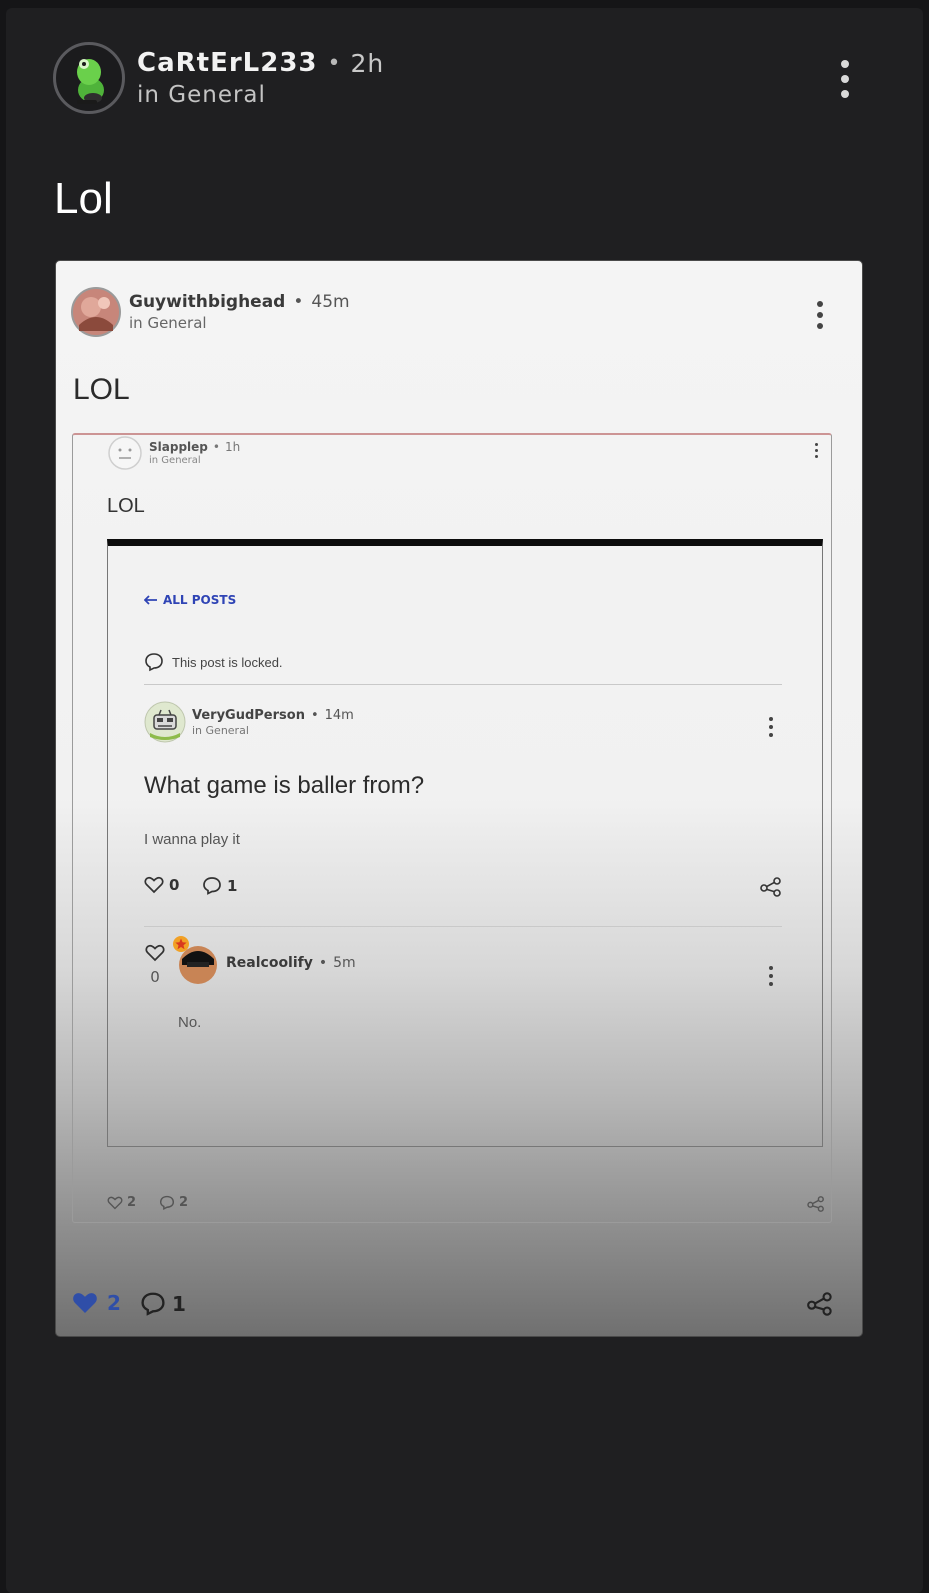 This screenshot has width=929, height=1593. Describe the element at coordinates (90, 81) in the screenshot. I see `frog-avatar-icon` at that location.